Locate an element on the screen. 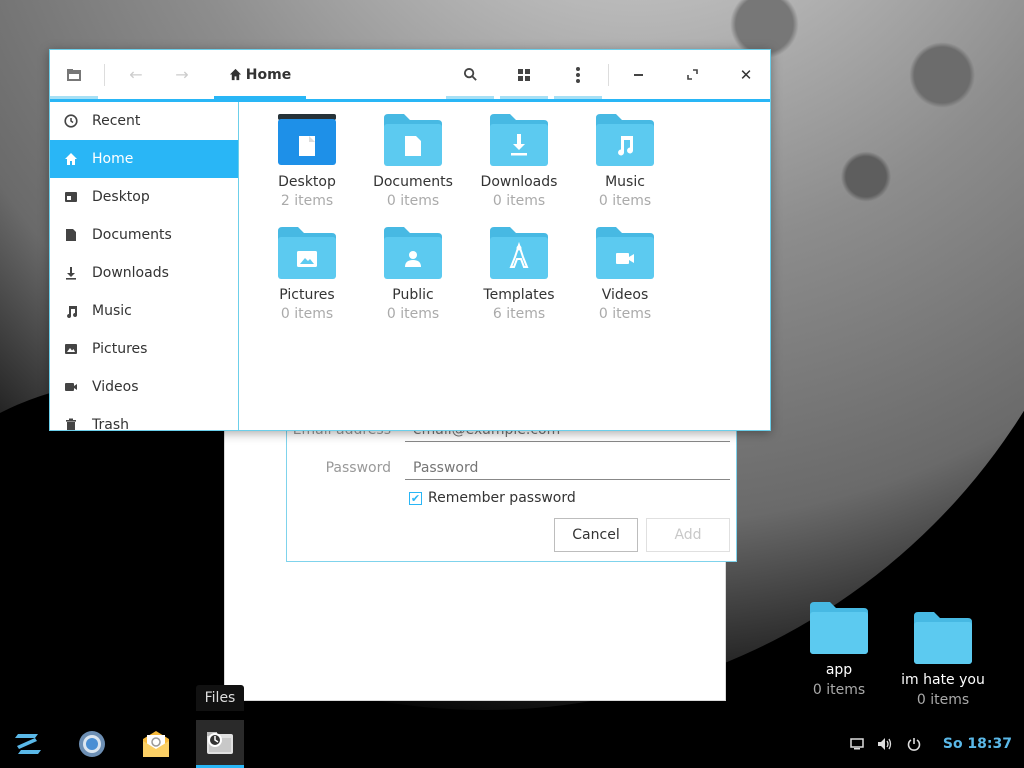 This screenshot has width=1024, height=768. template-folder-icon is located at coordinates (519, 254).